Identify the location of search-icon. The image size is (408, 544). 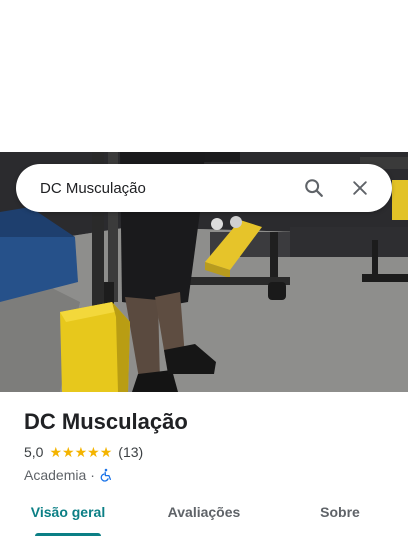
(314, 188).